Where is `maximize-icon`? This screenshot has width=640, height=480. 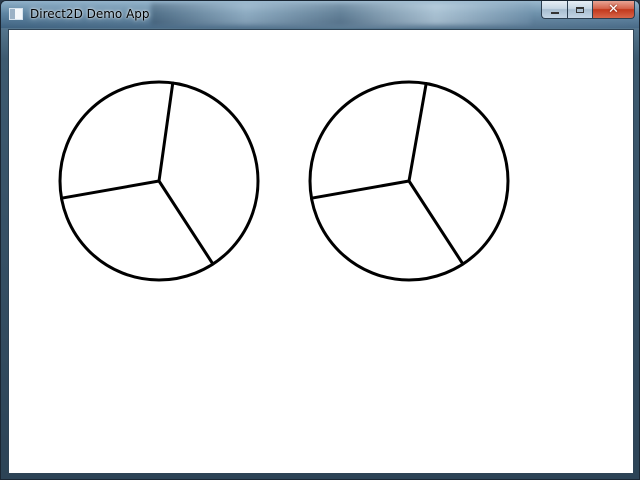
maximize-icon is located at coordinates (580, 9).